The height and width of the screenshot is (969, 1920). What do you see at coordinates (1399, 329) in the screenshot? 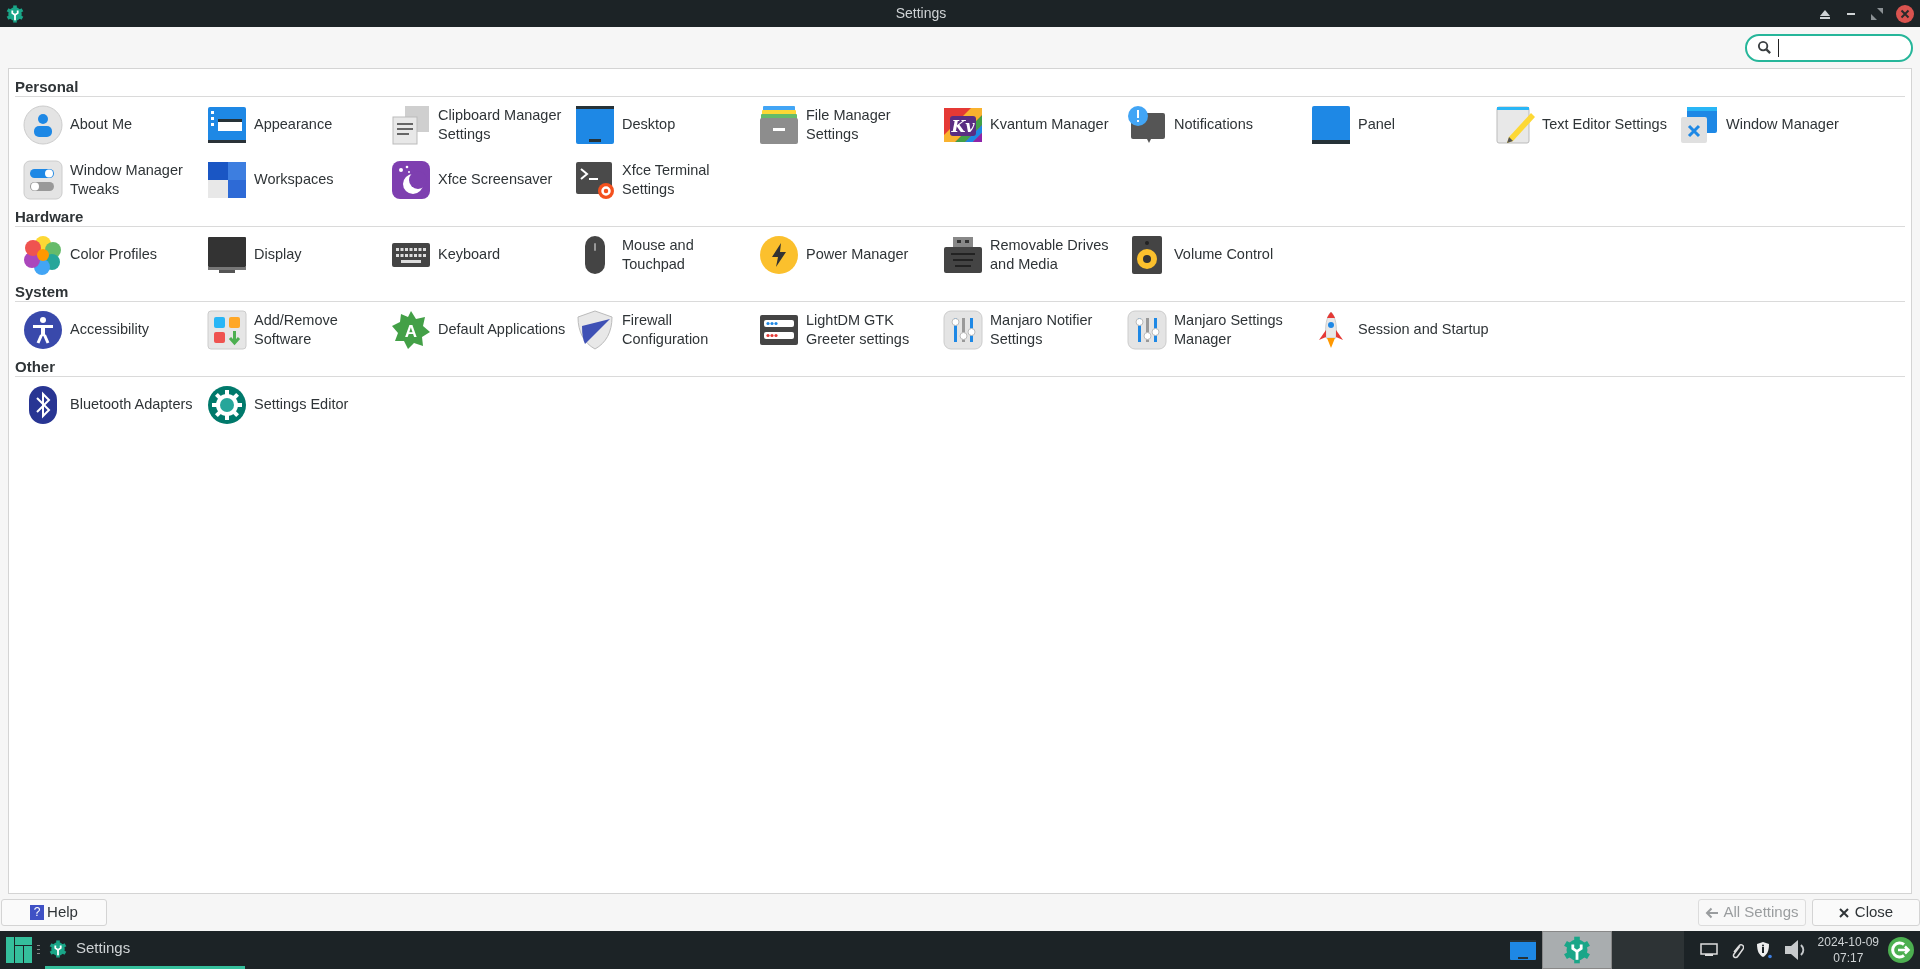
I see `settings-item: Session and Startup` at bounding box center [1399, 329].